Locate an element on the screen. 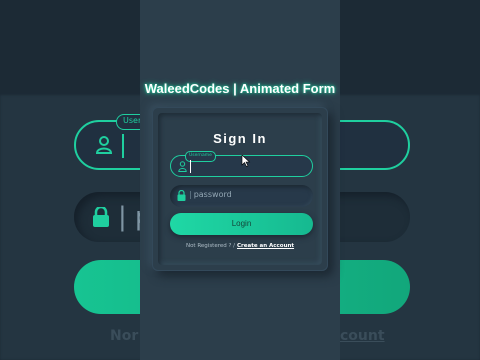 Image resolution: width=480 pixels, height=360 pixels. signin-heading: Sign In is located at coordinates (240, 138).